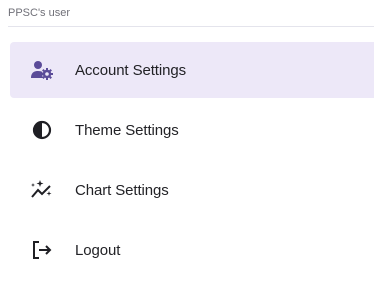  What do you see at coordinates (42, 130) in the screenshot?
I see `contrast-icon` at bounding box center [42, 130].